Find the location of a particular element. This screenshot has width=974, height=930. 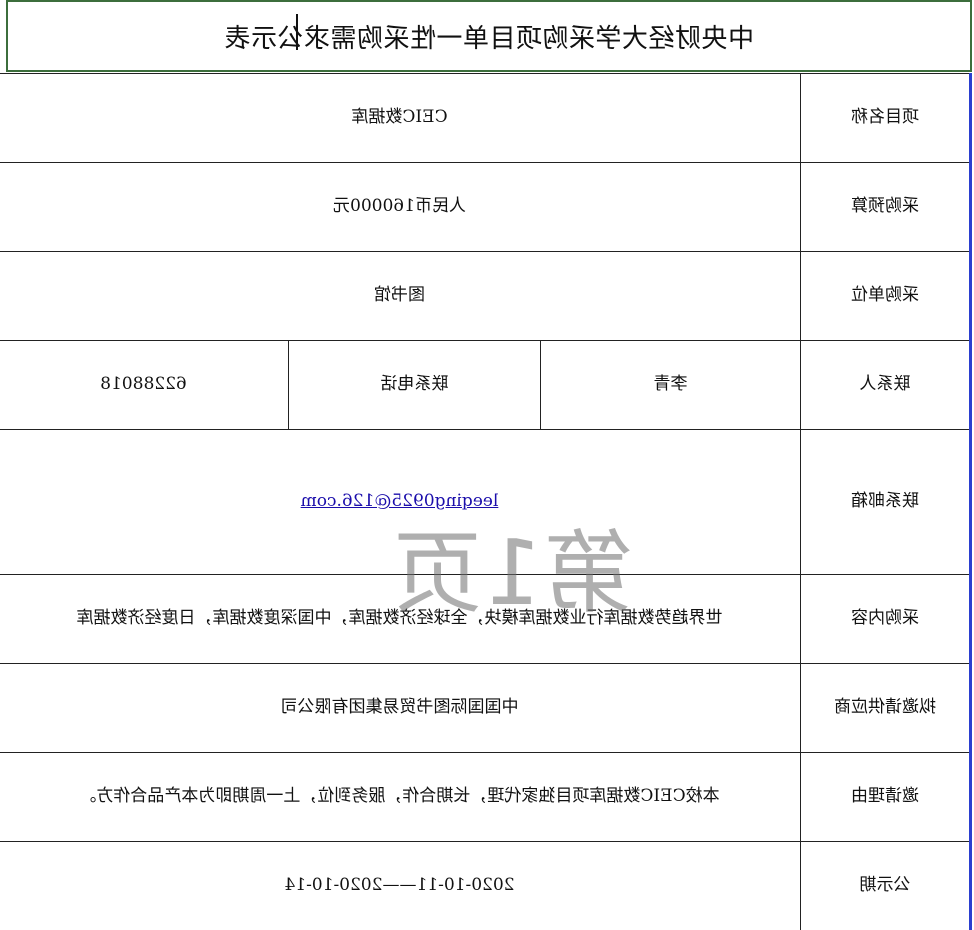

row-contact: 联系人 李青 联系电话 62288018 is located at coordinates (485, 385).